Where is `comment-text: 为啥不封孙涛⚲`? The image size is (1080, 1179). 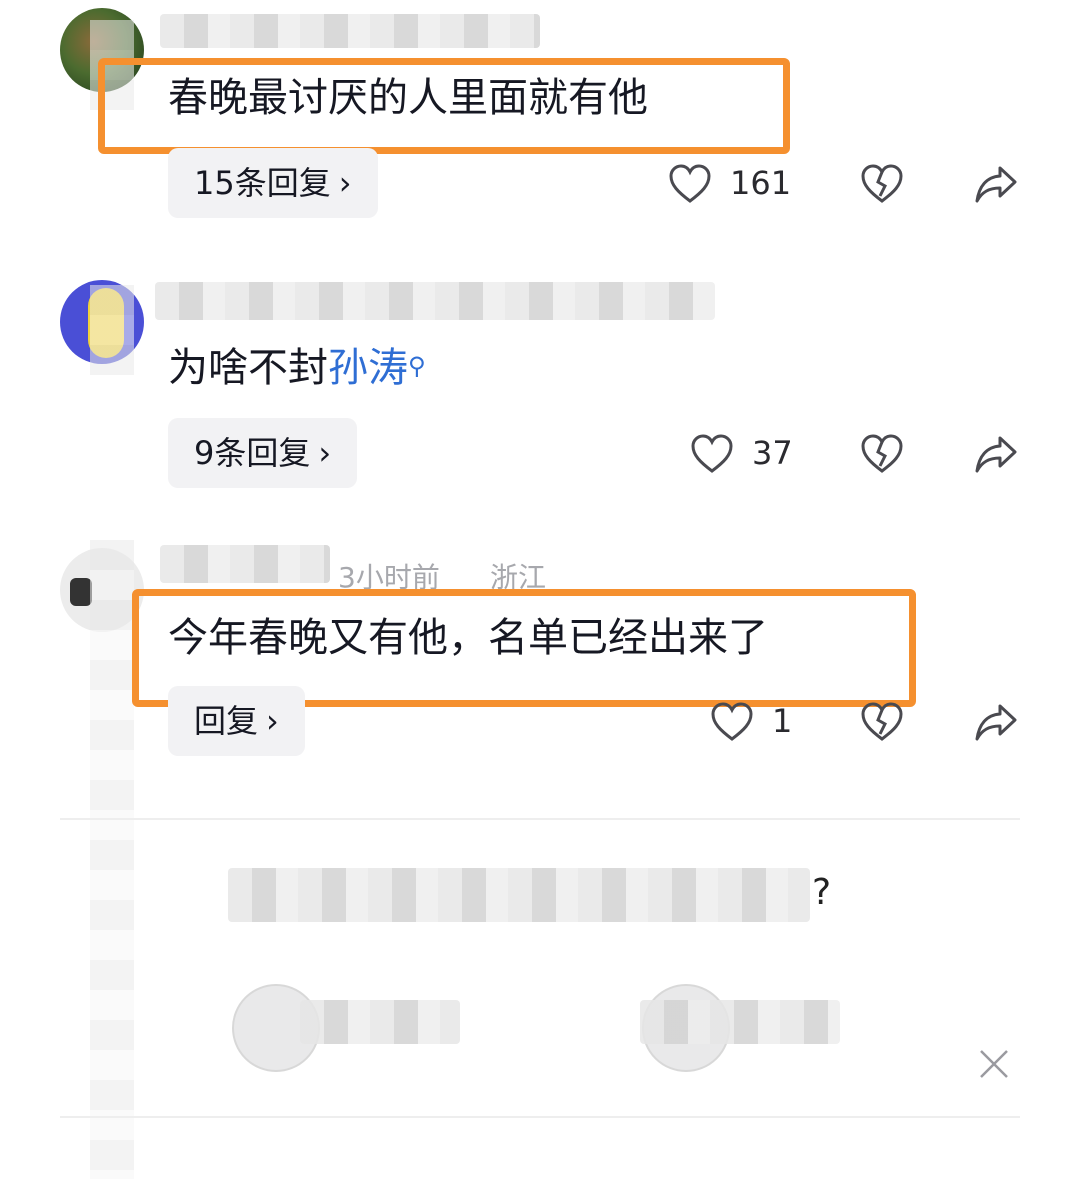 comment-text: 为啥不封孙涛⚲ is located at coordinates (297, 368).